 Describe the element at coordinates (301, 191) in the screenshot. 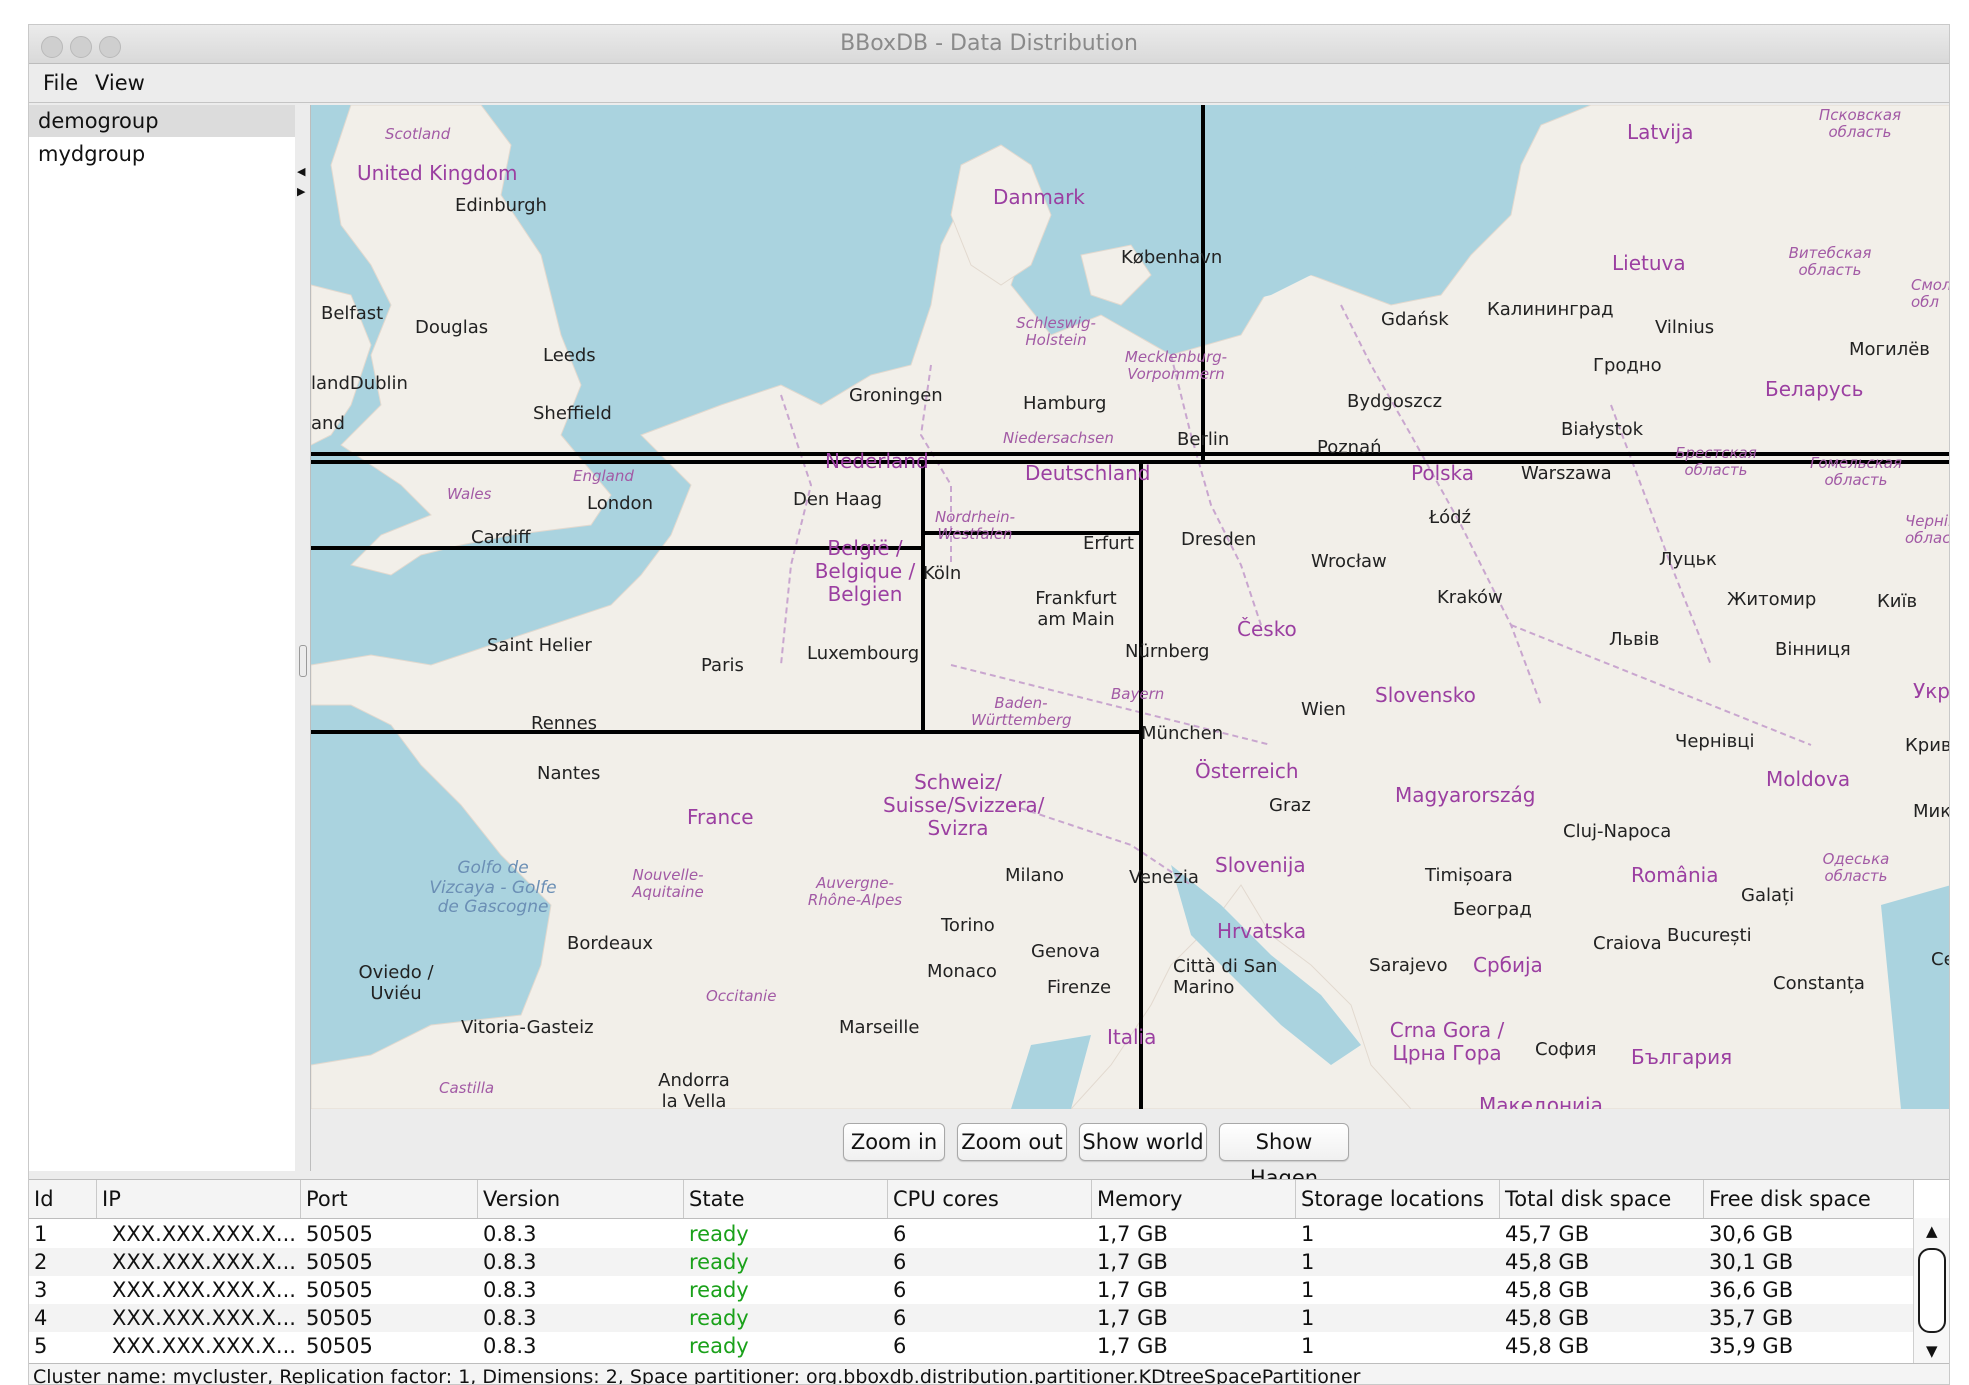

I see `expand-right-arrow-icon: ▶` at that location.